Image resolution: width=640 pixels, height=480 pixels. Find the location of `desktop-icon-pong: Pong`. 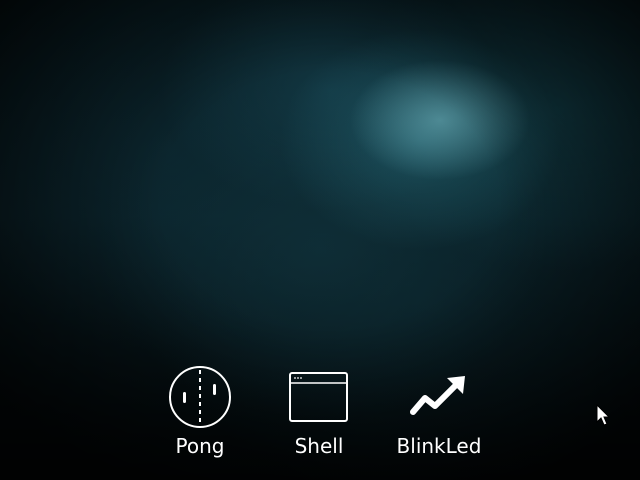

desktop-icon-pong: Pong is located at coordinates (200, 414).